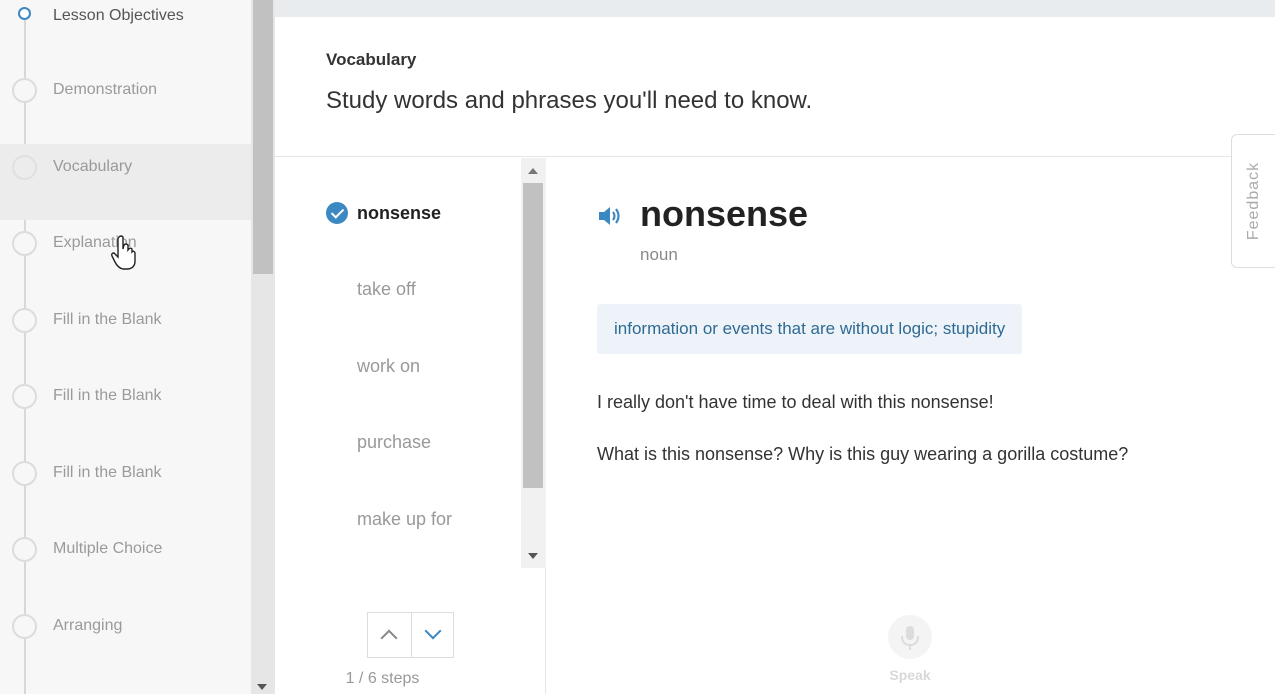 The width and height of the screenshot is (1275, 694). Describe the element at coordinates (775, 8) in the screenshot. I see `top-strip` at that location.